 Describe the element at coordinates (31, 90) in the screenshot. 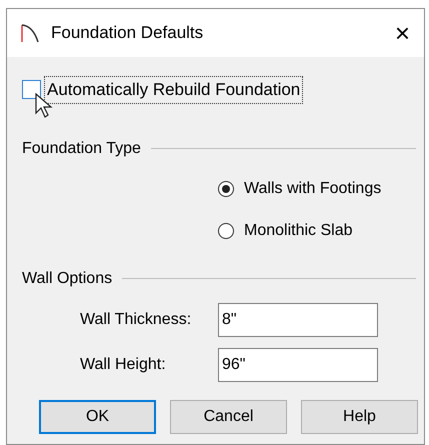

I see `checkbox` at that location.